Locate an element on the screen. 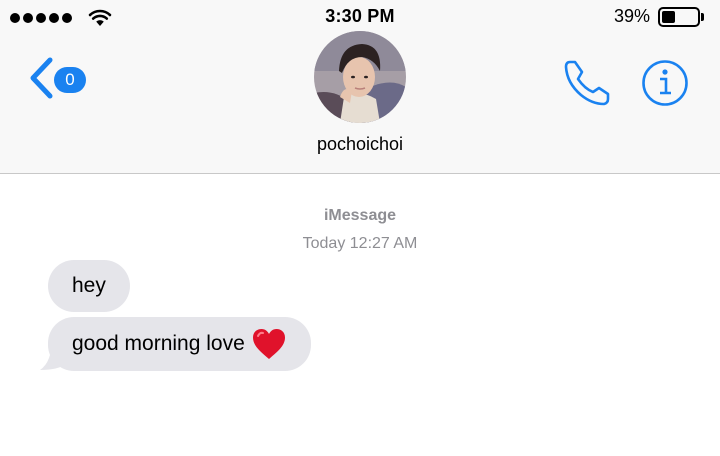 The width and height of the screenshot is (720, 456). info-button is located at coordinates (665, 85).